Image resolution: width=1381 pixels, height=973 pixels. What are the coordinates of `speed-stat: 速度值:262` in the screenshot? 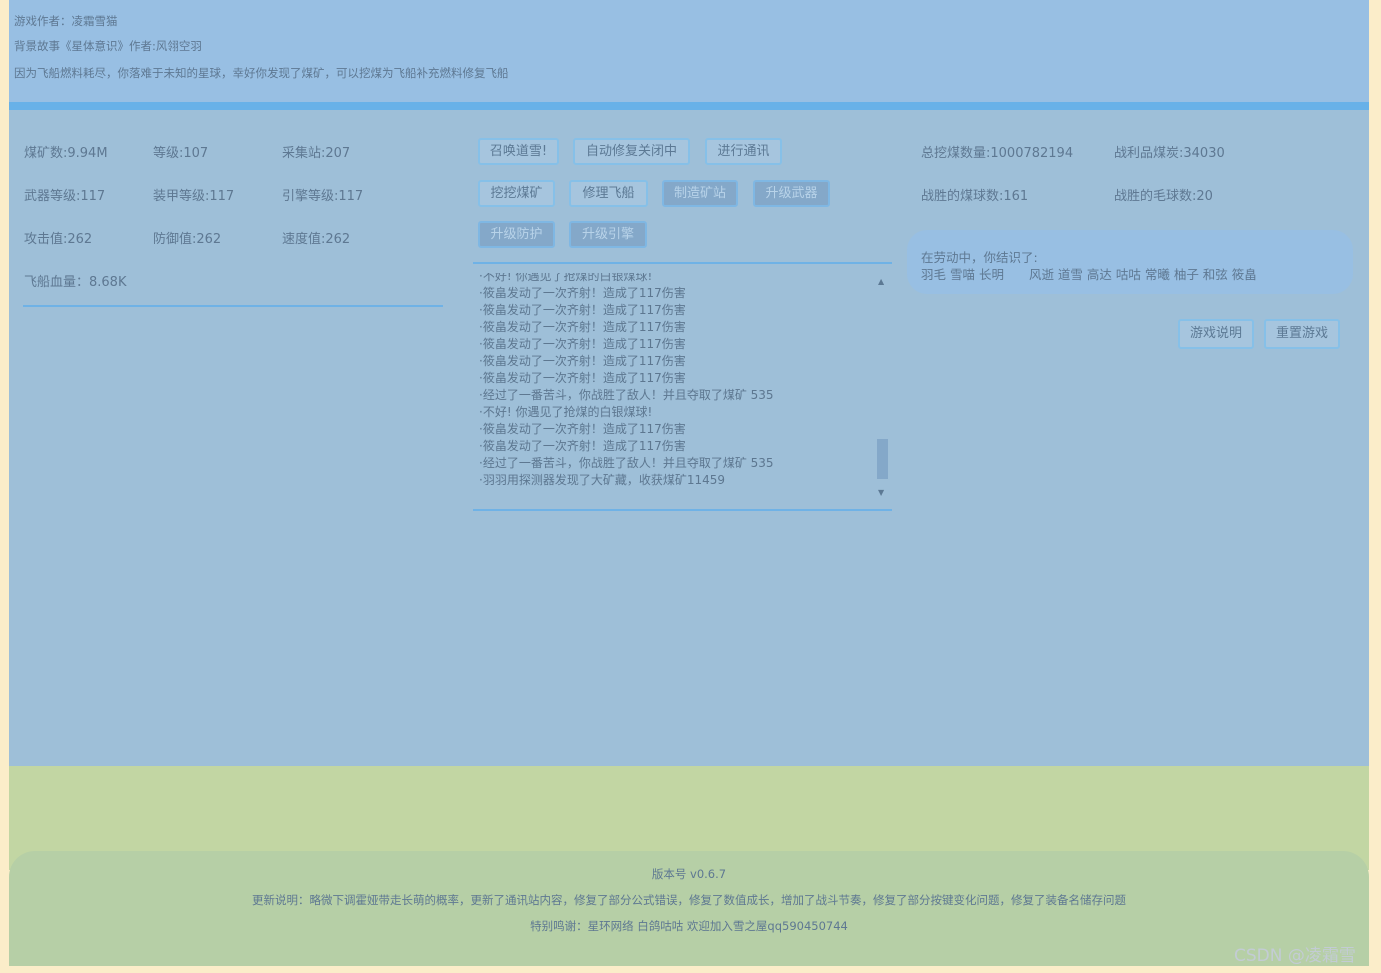 It's located at (316, 239).